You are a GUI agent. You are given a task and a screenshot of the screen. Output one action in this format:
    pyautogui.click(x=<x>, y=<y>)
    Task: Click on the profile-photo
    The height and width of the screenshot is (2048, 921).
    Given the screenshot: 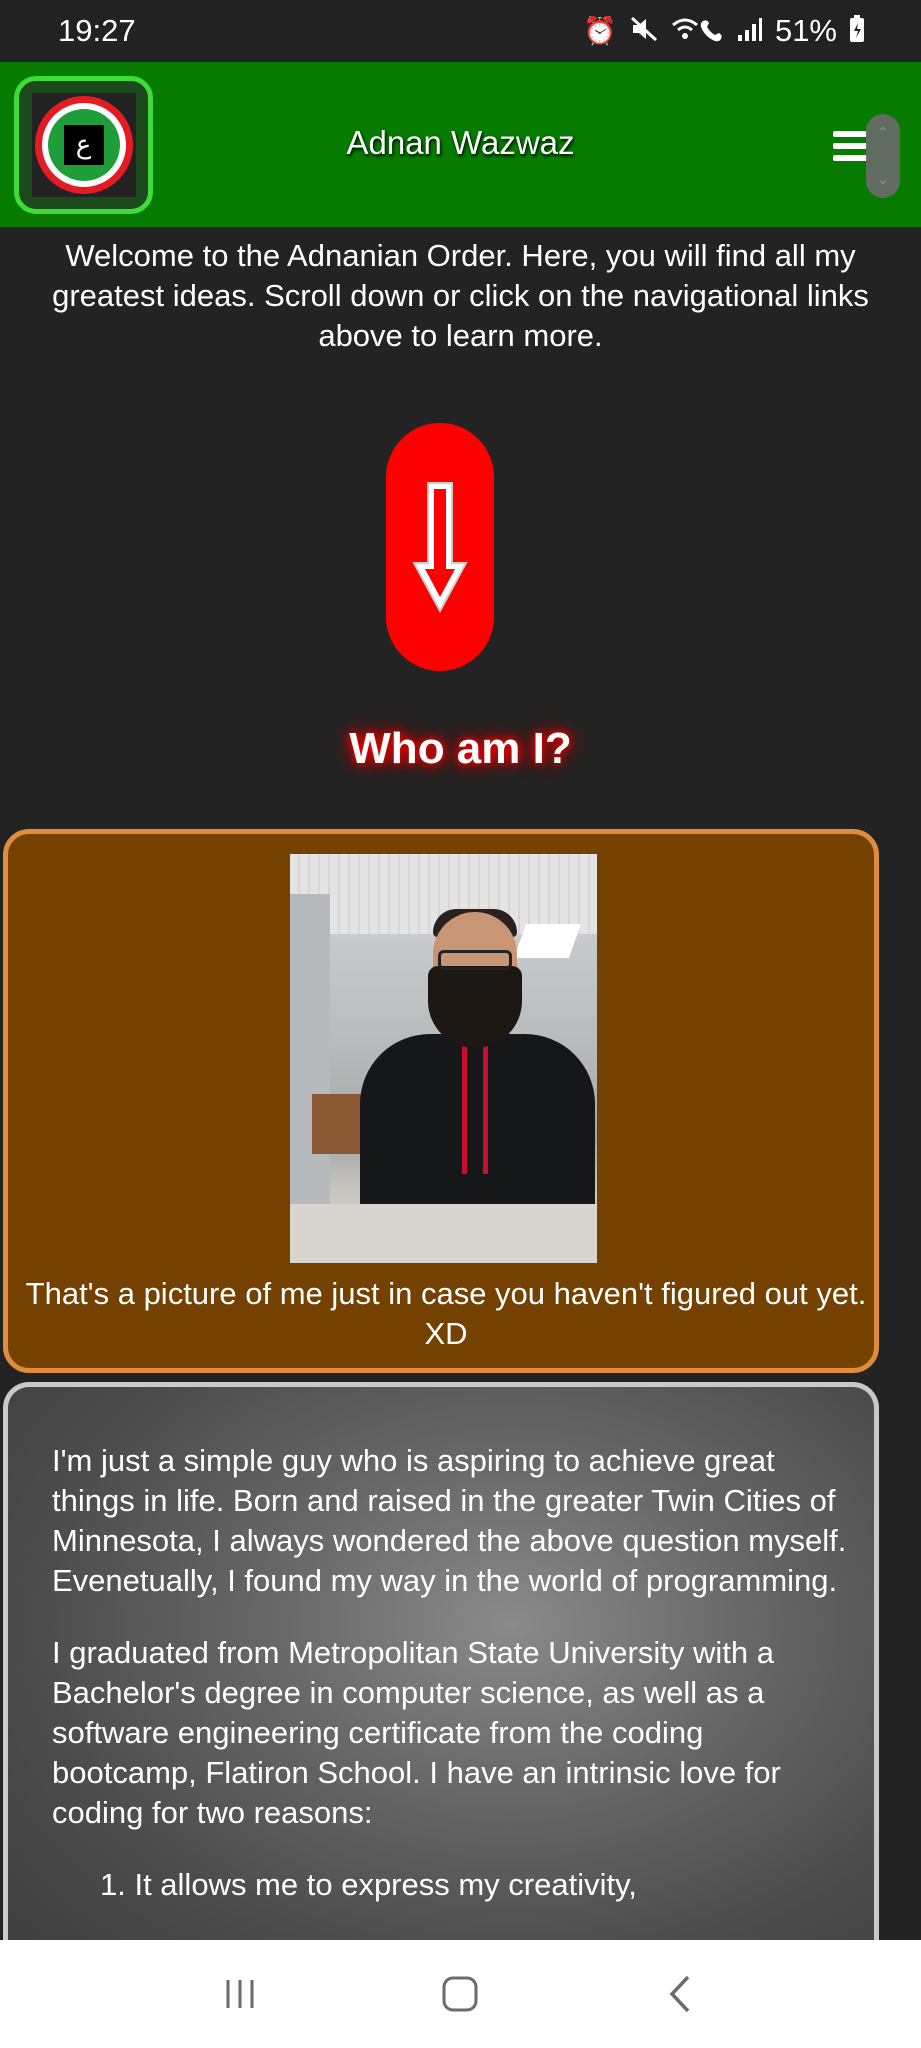 What is the action you would take?
    pyautogui.click(x=443, y=1058)
    